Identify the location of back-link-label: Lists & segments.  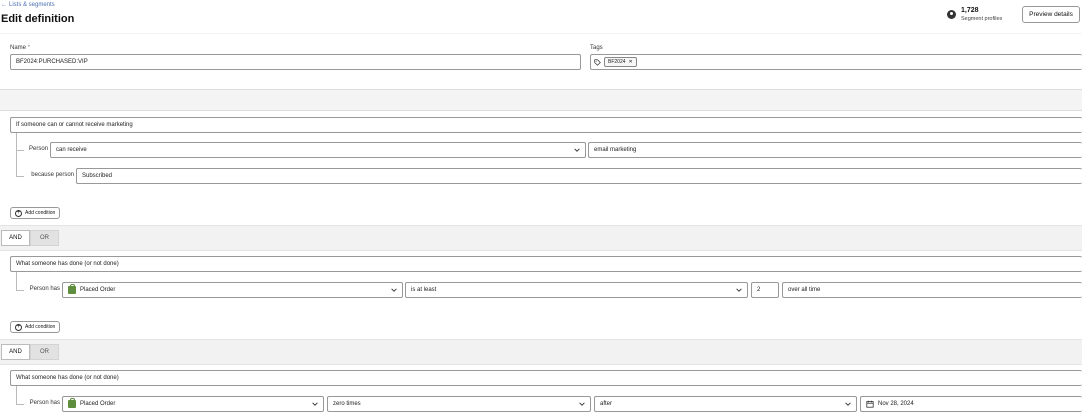
(32, 5).